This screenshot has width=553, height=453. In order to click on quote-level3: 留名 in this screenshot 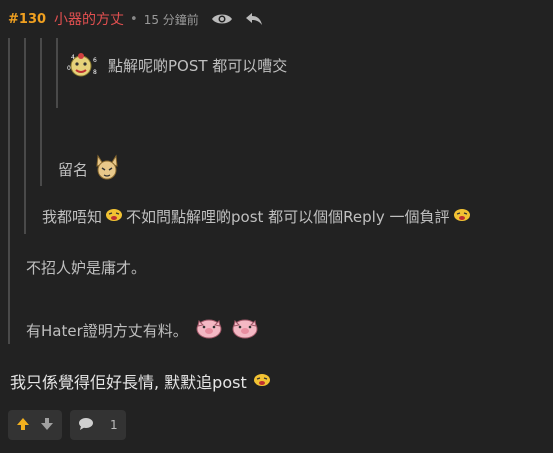, I will do `click(90, 169)`.